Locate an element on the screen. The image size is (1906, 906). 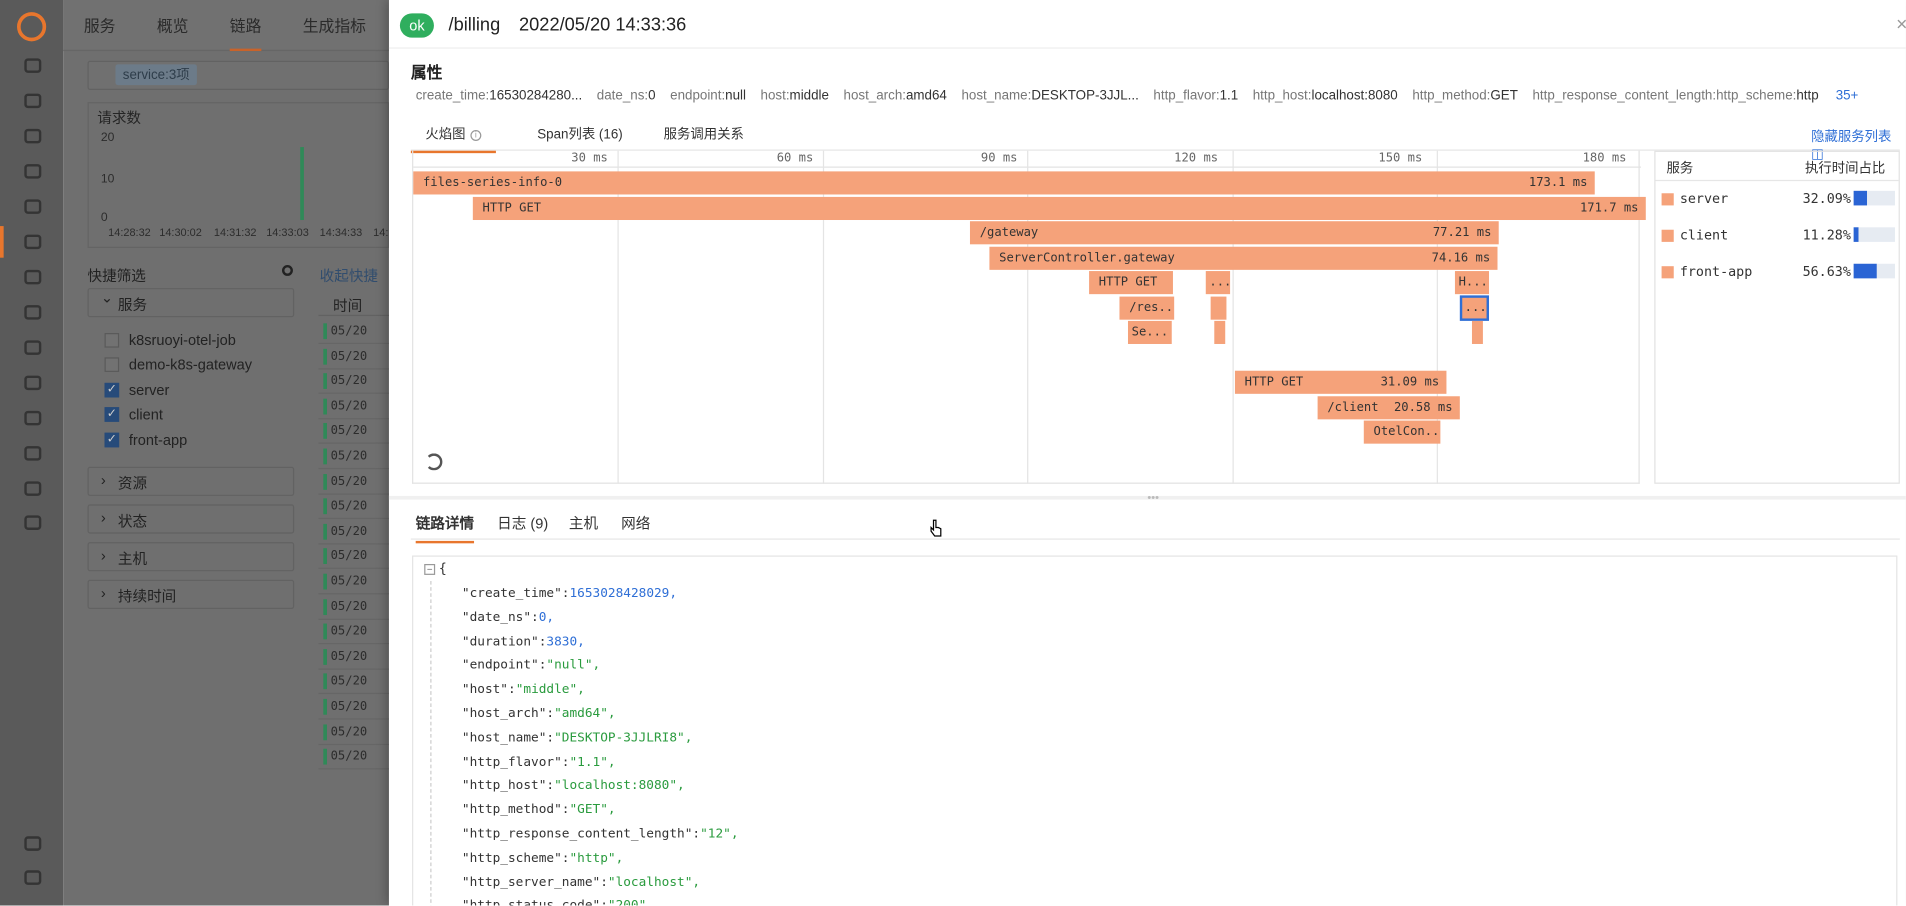
calendar-icon is located at coordinates (33, 206).